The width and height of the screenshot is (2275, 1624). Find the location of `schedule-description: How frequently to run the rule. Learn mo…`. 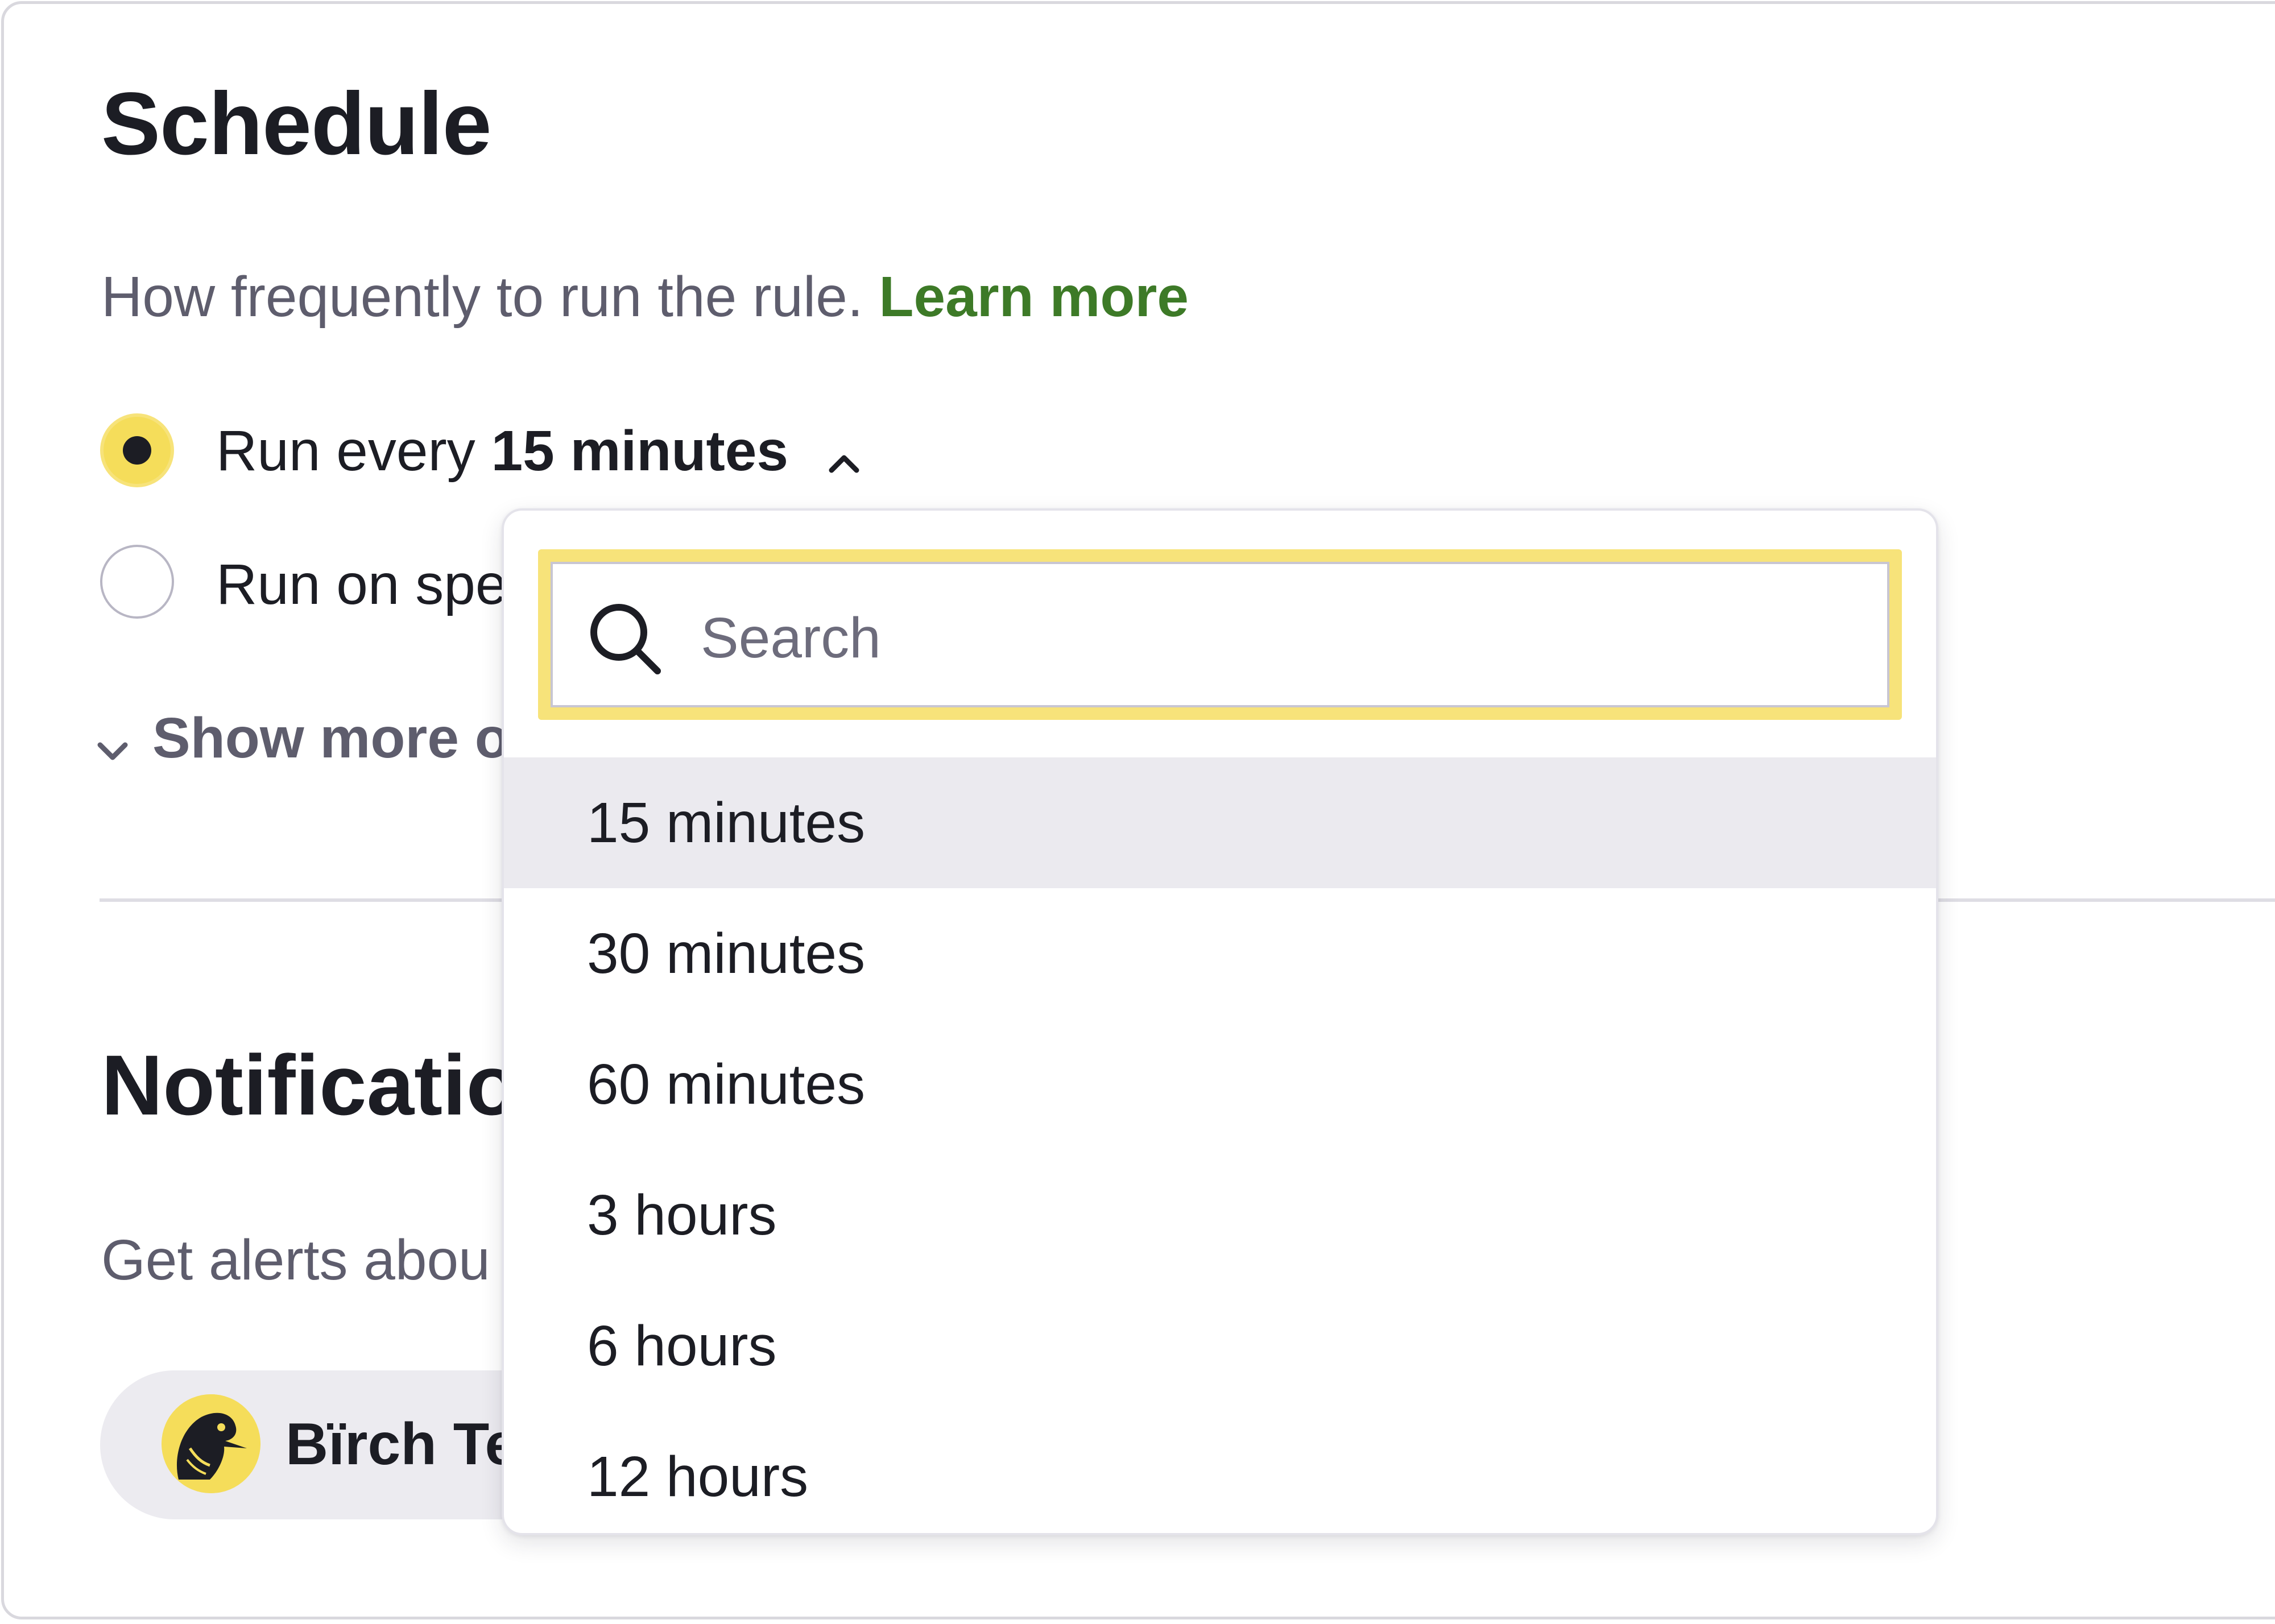

schedule-description: How frequently to run the rule. Learn mo… is located at coordinates (645, 297).